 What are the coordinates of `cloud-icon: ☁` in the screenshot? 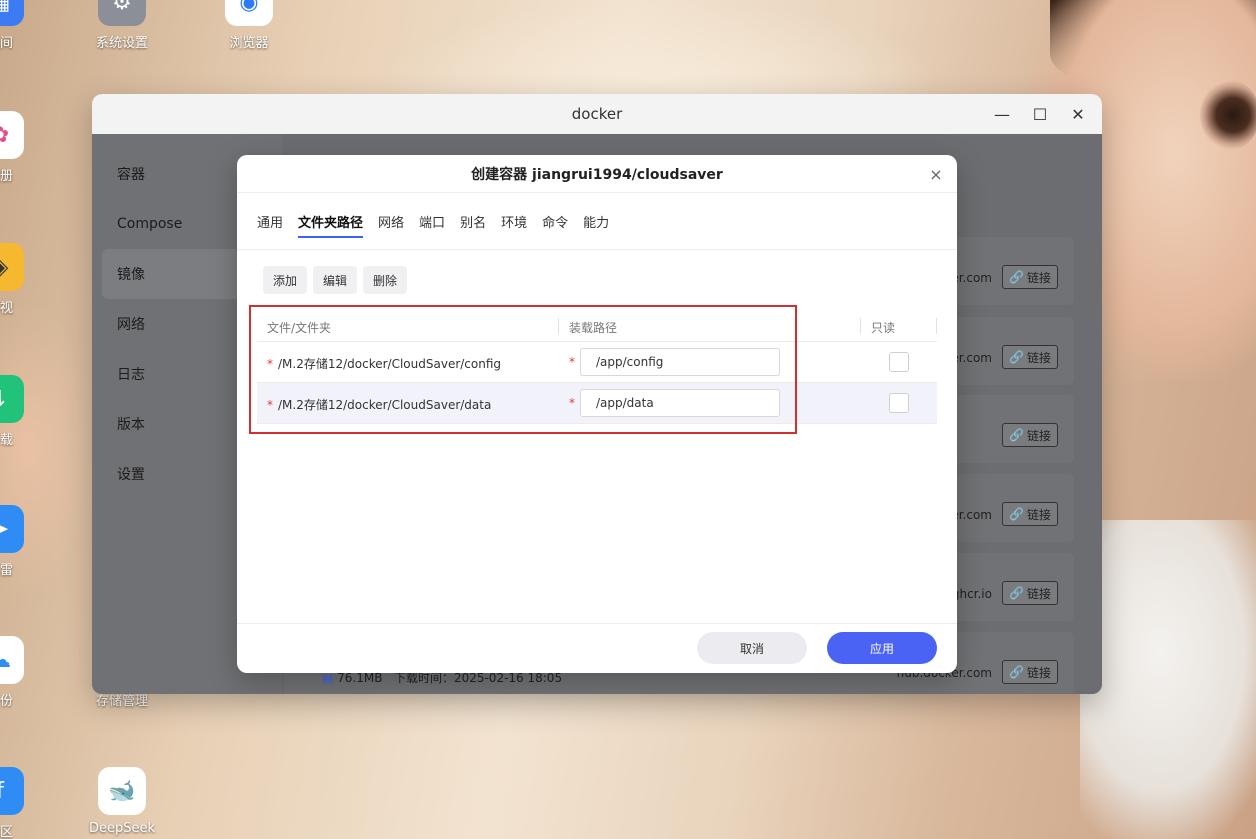 It's located at (12, 660).